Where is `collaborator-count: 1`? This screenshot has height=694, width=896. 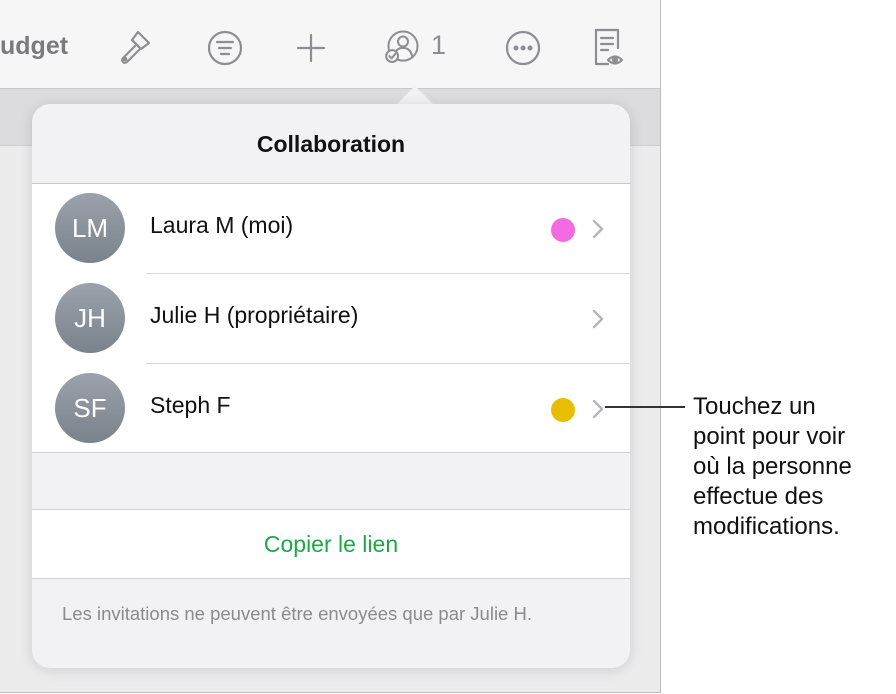 collaborator-count: 1 is located at coordinates (439, 45).